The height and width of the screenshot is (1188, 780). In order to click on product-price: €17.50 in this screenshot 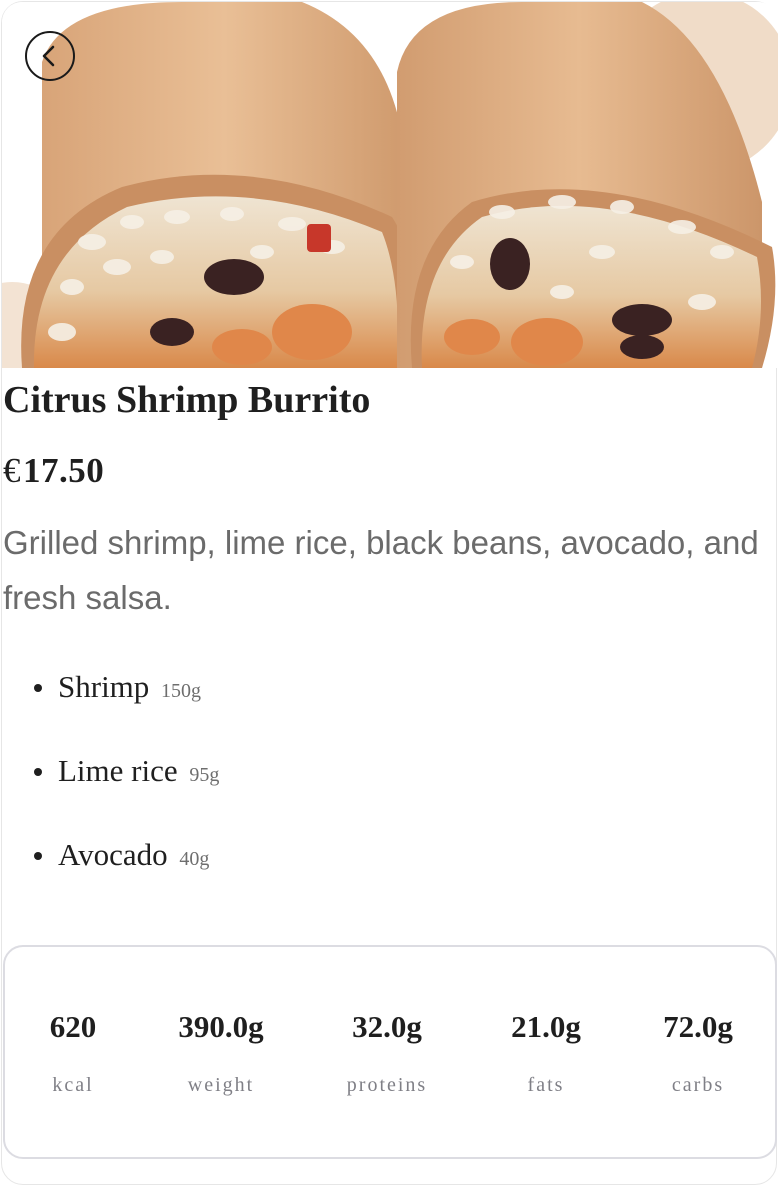, I will do `click(53, 471)`.